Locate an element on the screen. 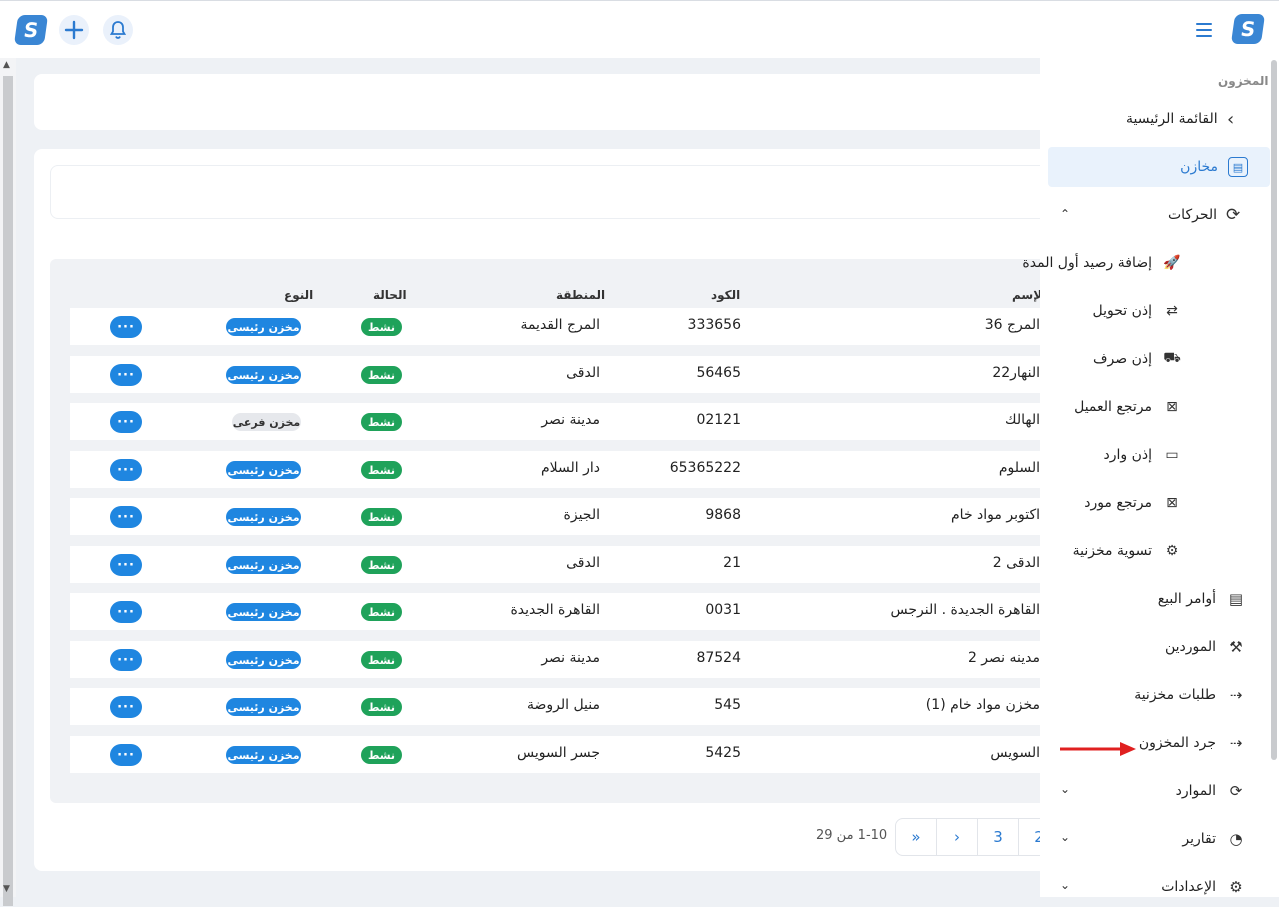 The image size is (1279, 907). scroll-down-icon: ▼ is located at coordinates (6, 889).